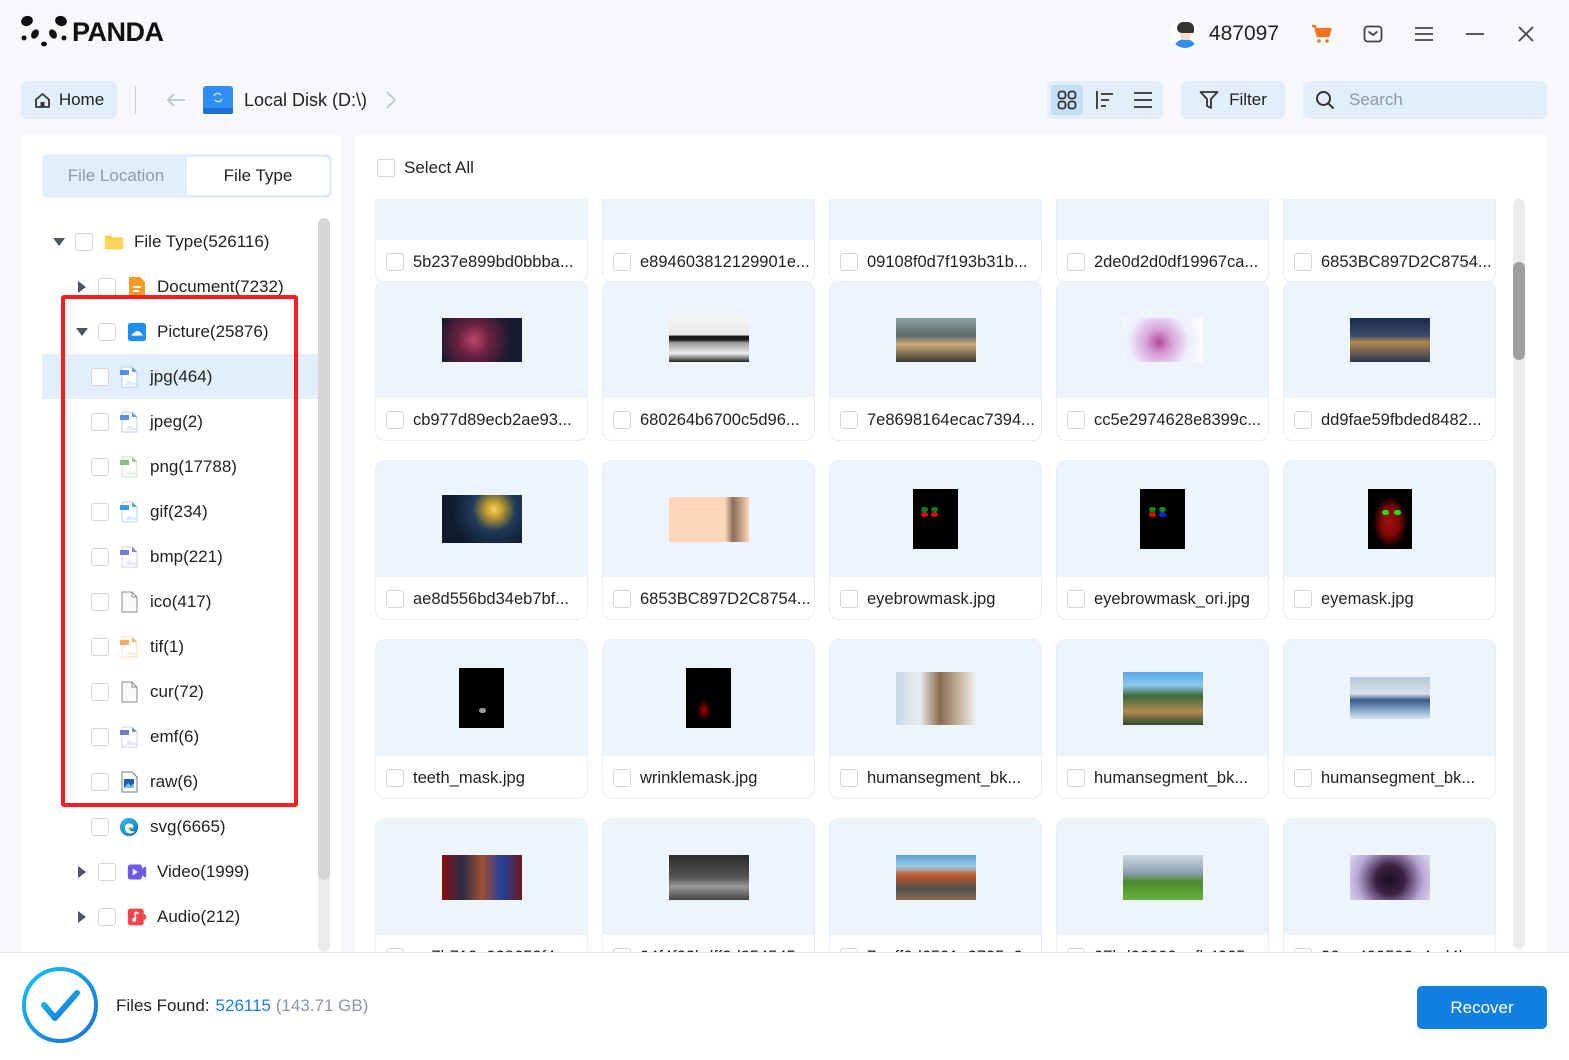 The width and height of the screenshot is (1569, 1060). I want to click on filter-button: Filter, so click(1233, 100).